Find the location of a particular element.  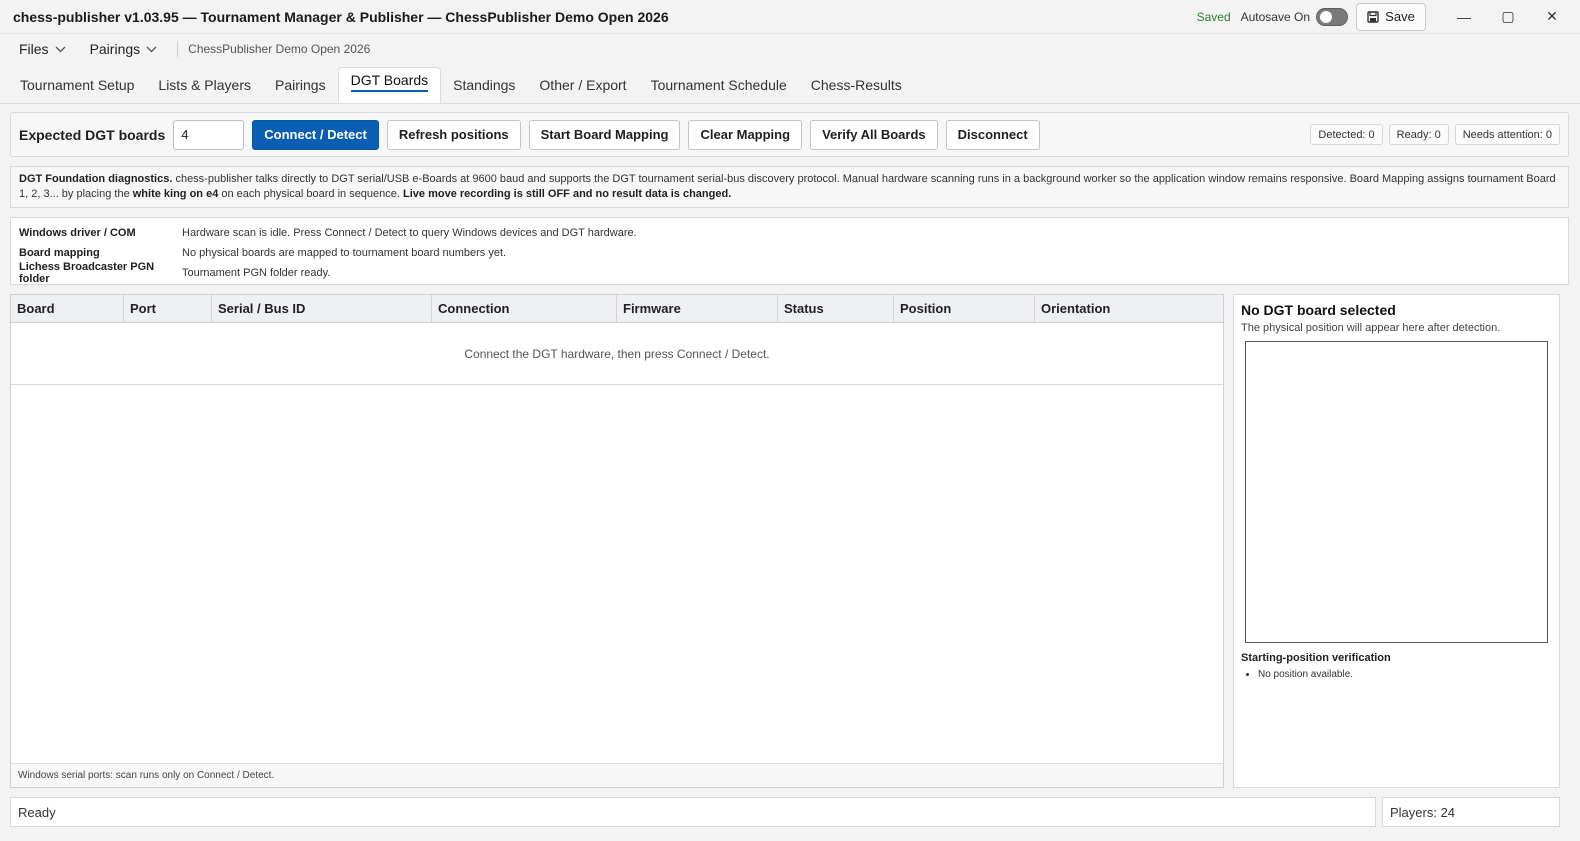

close-icon: ✕ is located at coordinates (1552, 16).